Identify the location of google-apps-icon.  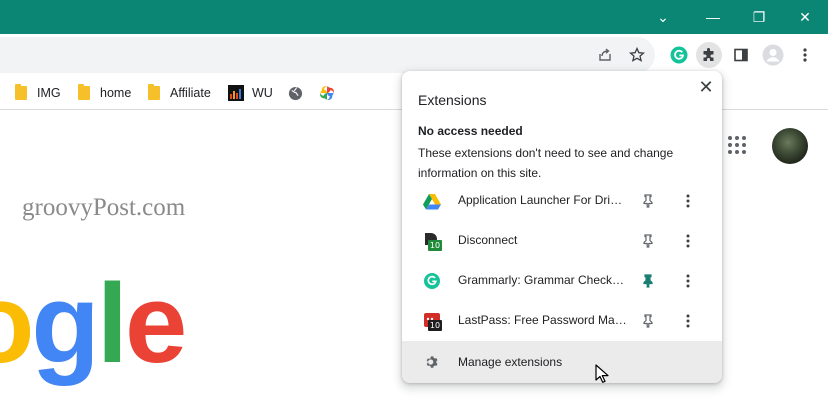
(737, 145).